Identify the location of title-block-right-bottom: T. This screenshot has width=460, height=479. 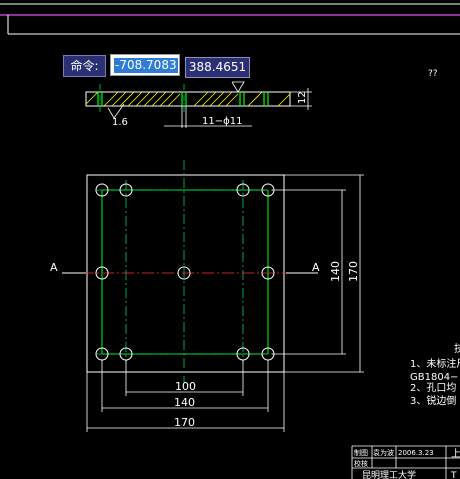
(453, 475).